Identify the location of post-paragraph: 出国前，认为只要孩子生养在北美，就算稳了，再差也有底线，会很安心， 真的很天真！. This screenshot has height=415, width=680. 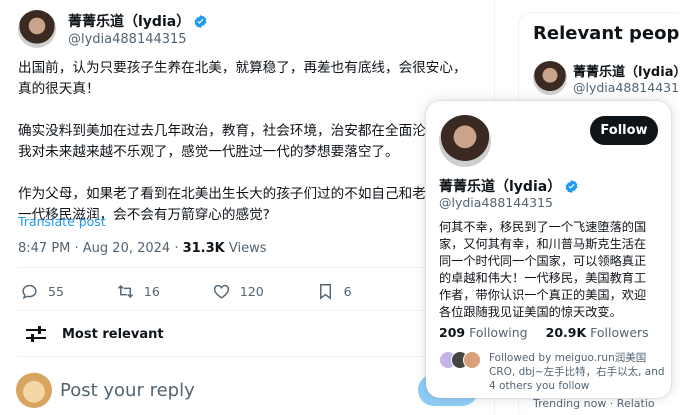
(242, 78).